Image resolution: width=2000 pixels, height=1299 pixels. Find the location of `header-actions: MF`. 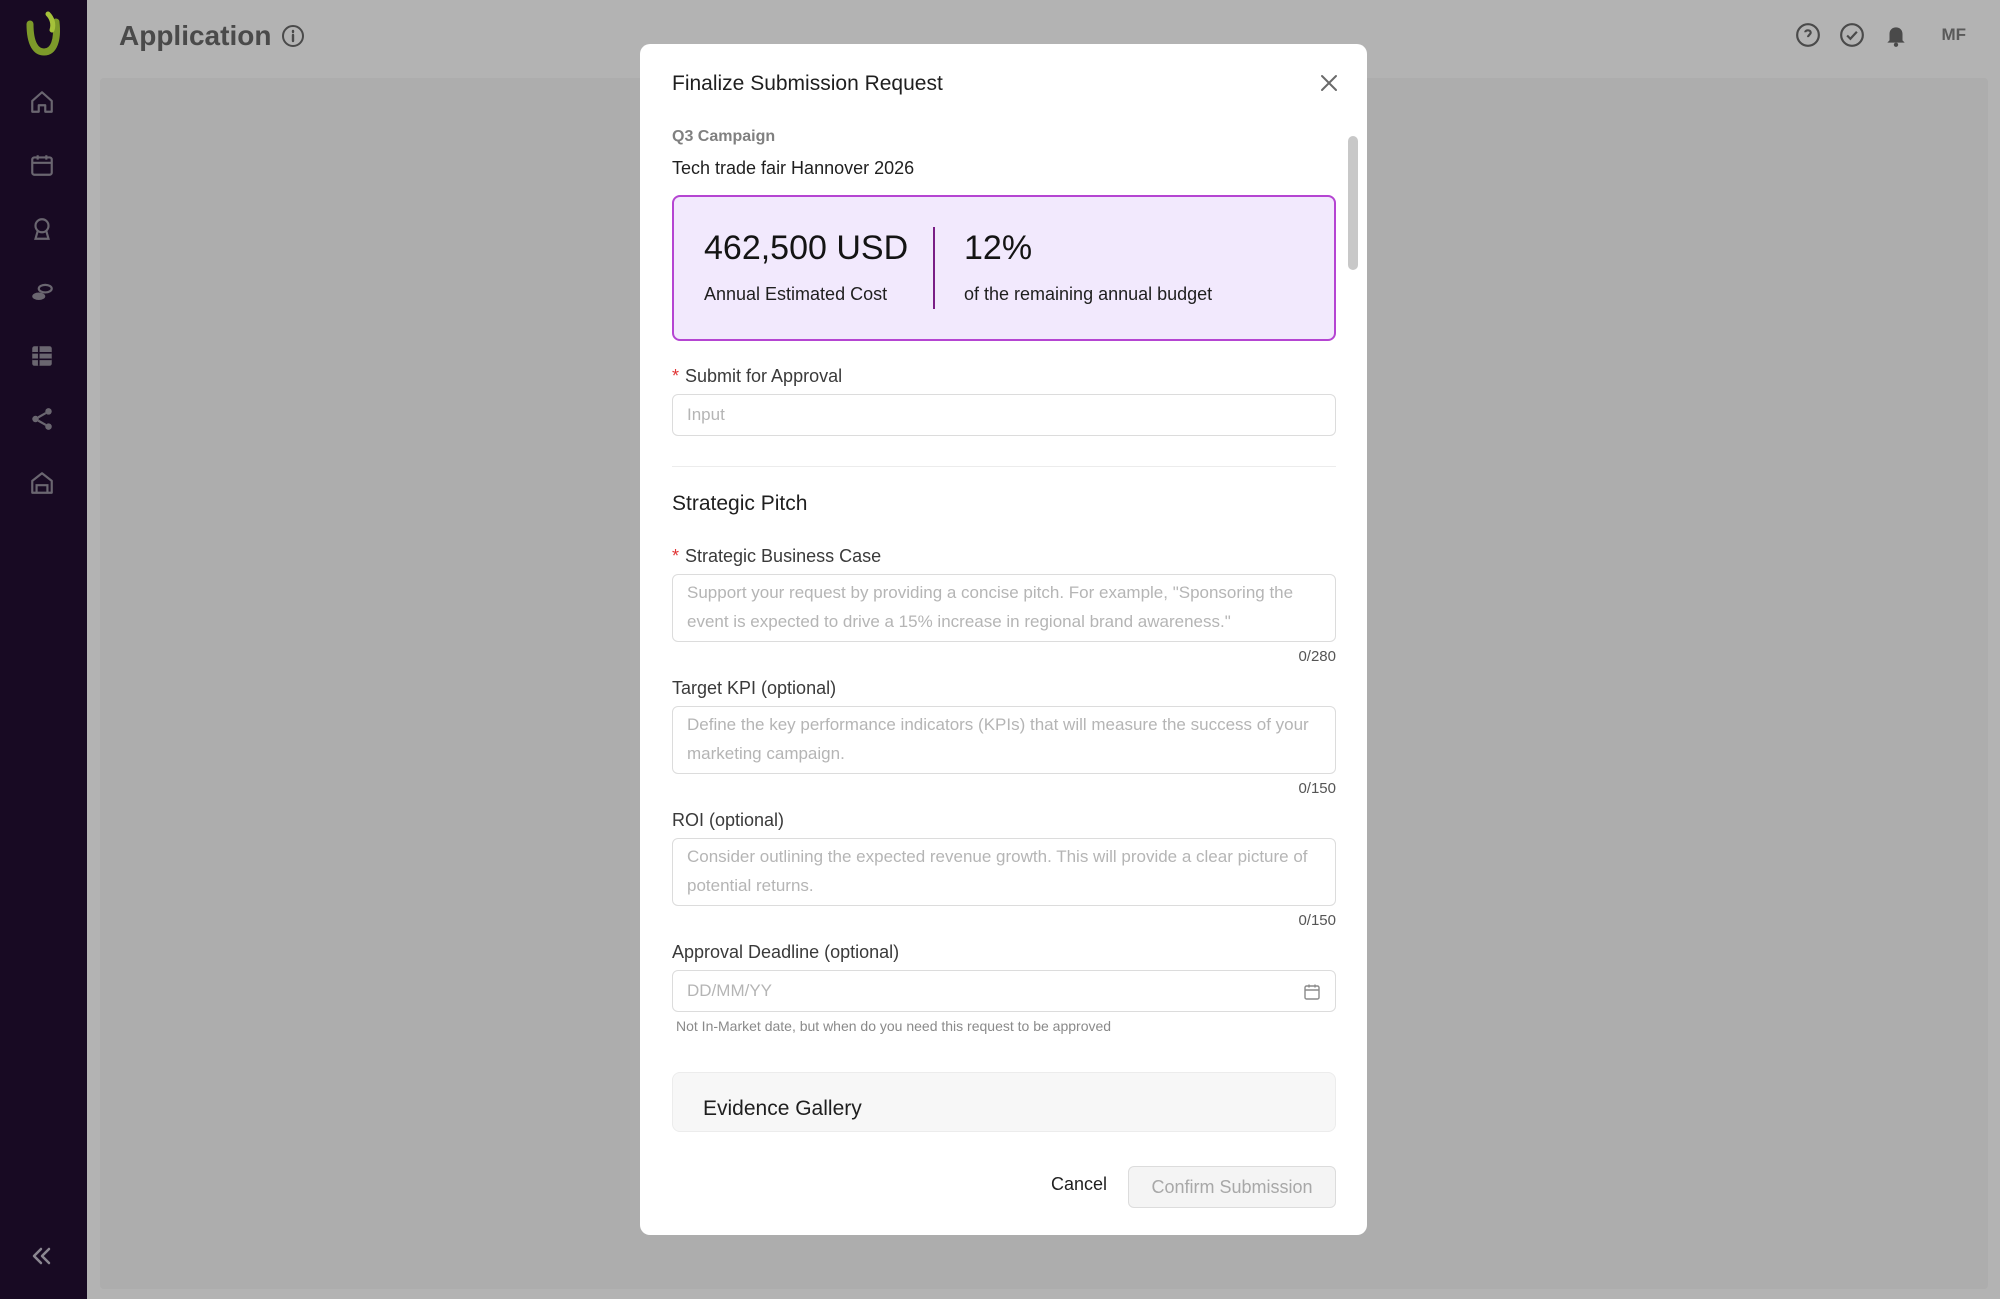

header-actions: MF is located at coordinates (1880, 35).